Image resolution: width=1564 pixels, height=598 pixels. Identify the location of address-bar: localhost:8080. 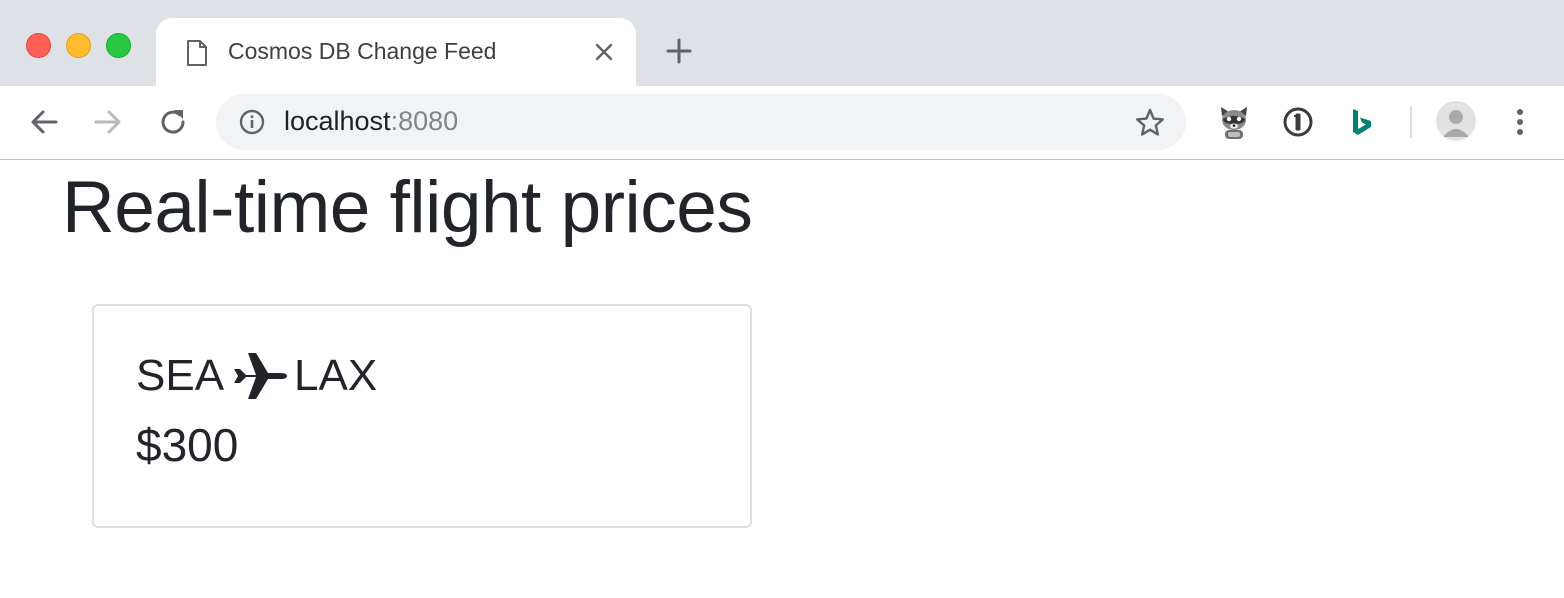
(701, 122).